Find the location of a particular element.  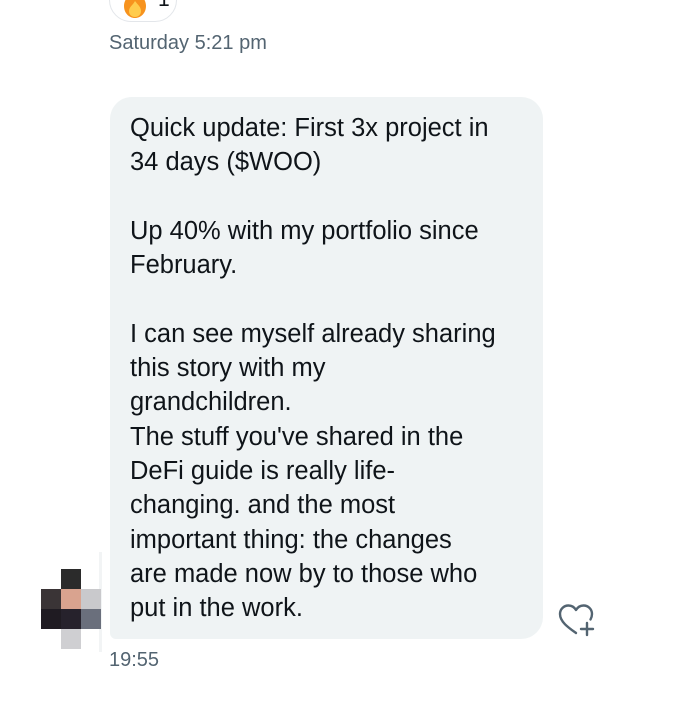

reaction-chip: 1 is located at coordinates (143, 11).